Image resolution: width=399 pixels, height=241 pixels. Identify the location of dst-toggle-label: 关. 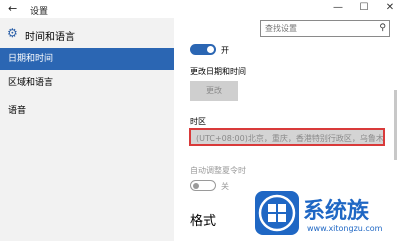
(225, 186).